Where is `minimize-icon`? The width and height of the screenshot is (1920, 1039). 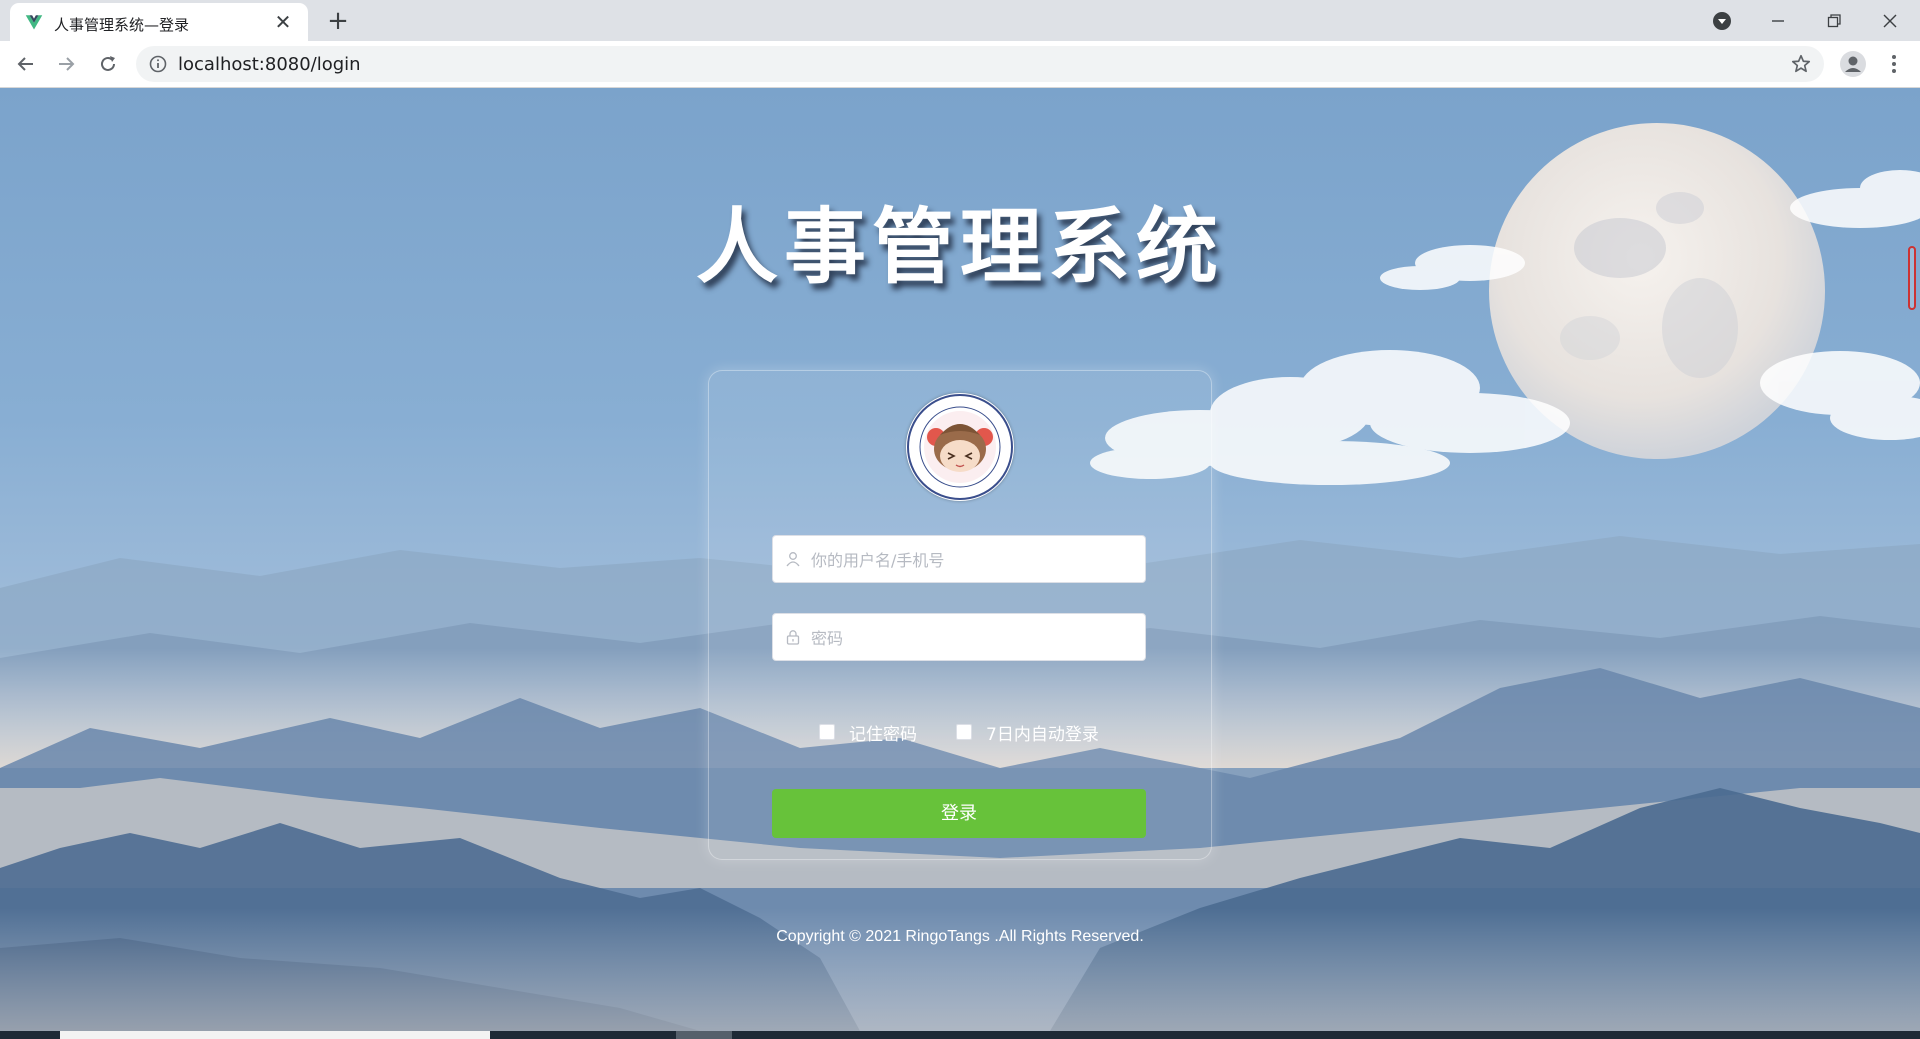
minimize-icon is located at coordinates (1778, 20).